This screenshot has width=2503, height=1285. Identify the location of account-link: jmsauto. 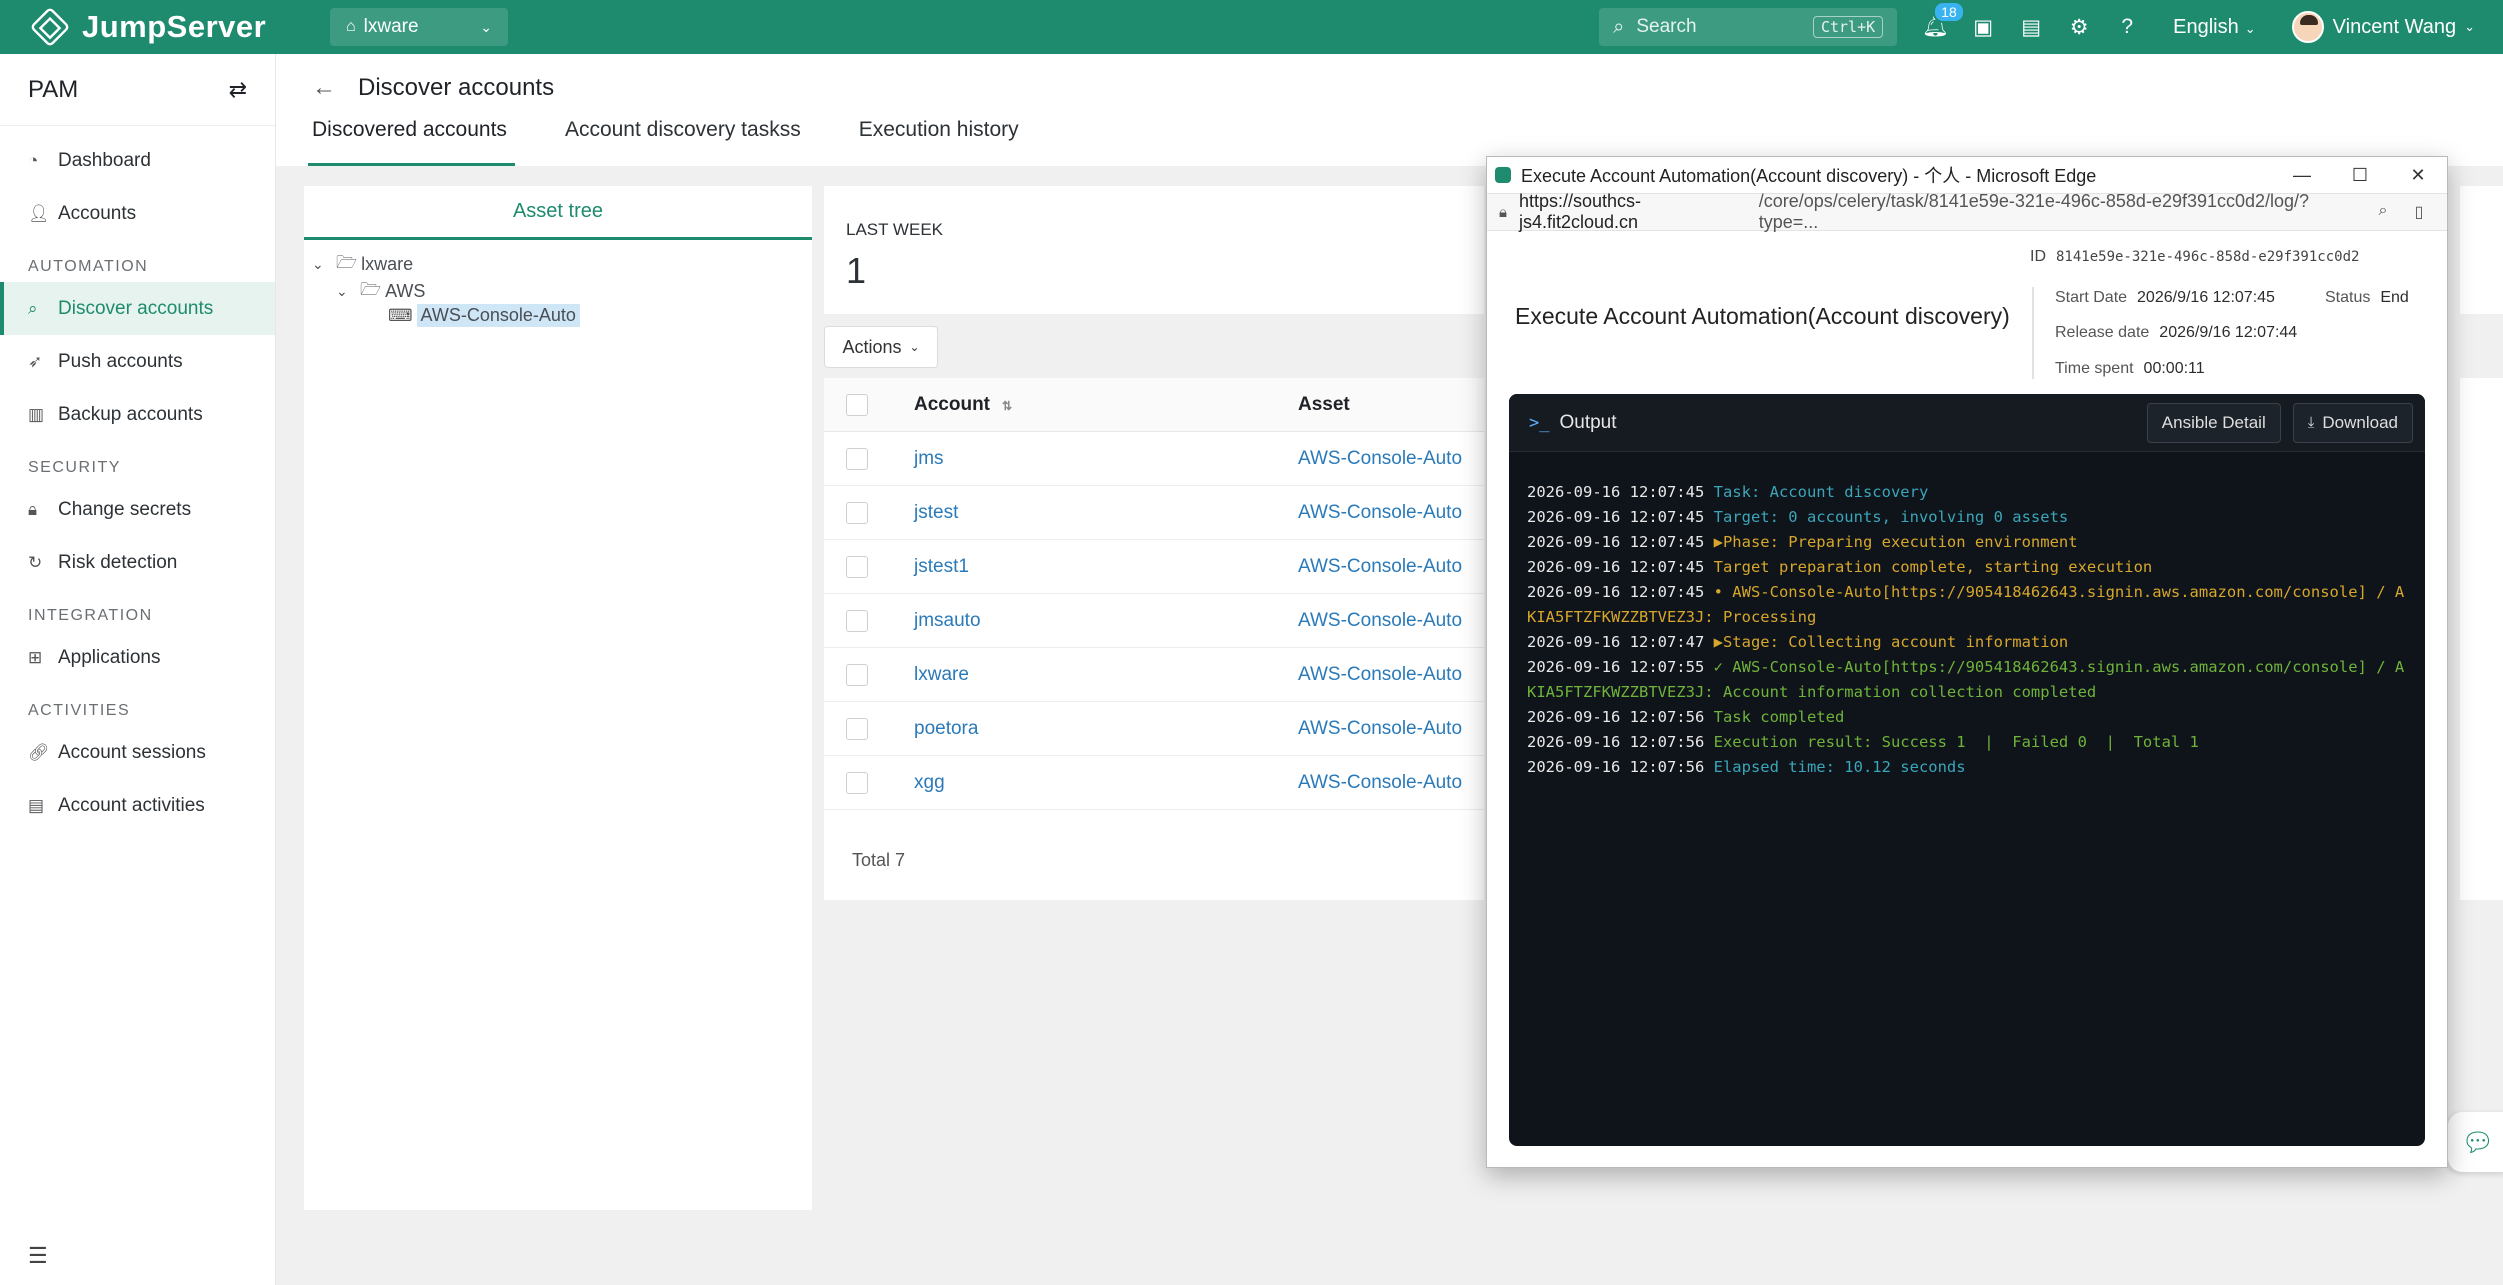
(947, 621).